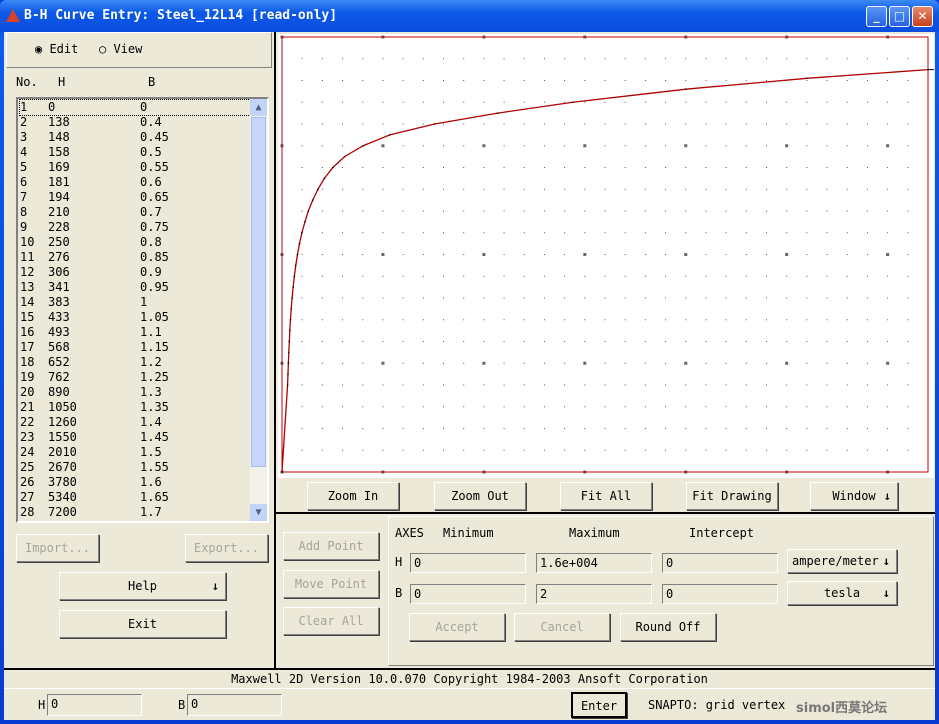  Describe the element at coordinates (468, 563) in the screenshot. I see `h-min-field: 0` at that location.